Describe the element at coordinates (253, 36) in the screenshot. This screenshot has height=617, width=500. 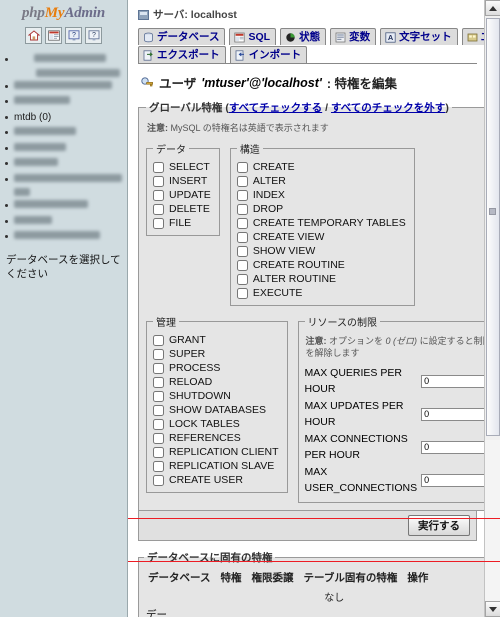
I see `tab-sql: SQL` at that location.